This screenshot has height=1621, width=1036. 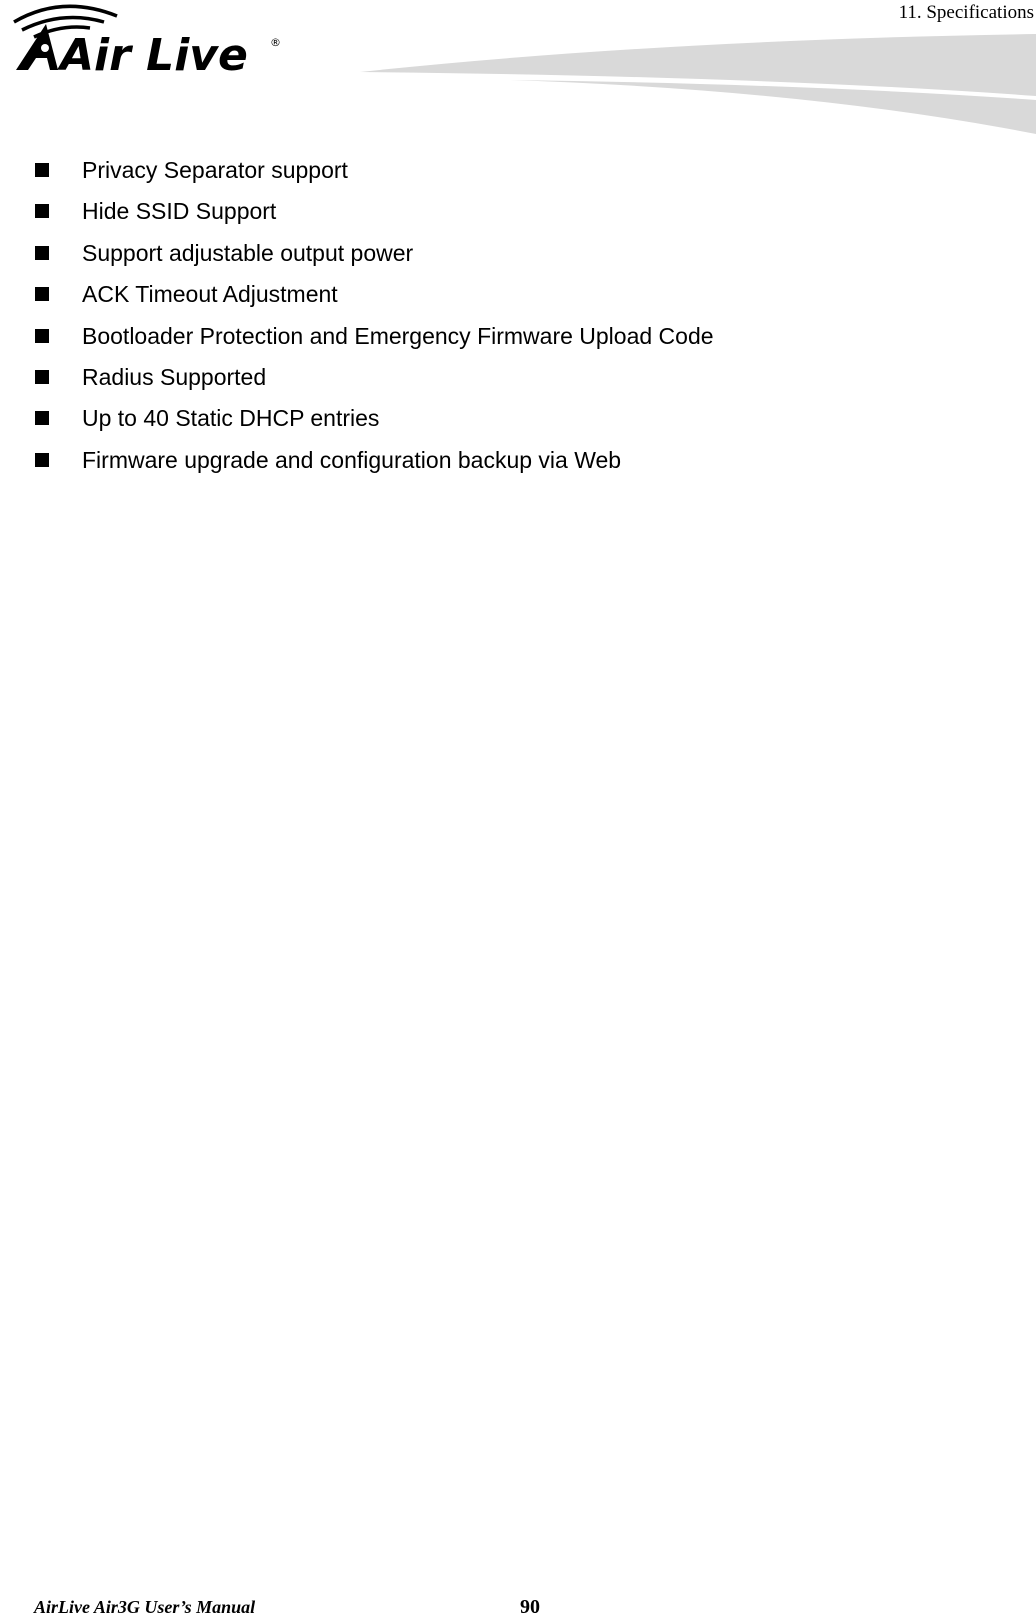 I want to click on section-title: 11. Specifications, so click(x=966, y=12).